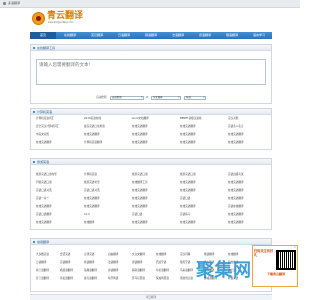 The width and height of the screenshot is (320, 300). What do you see at coordinates (140, 183) in the screenshot?
I see `link-item: 在线翻译工具` at bounding box center [140, 183].